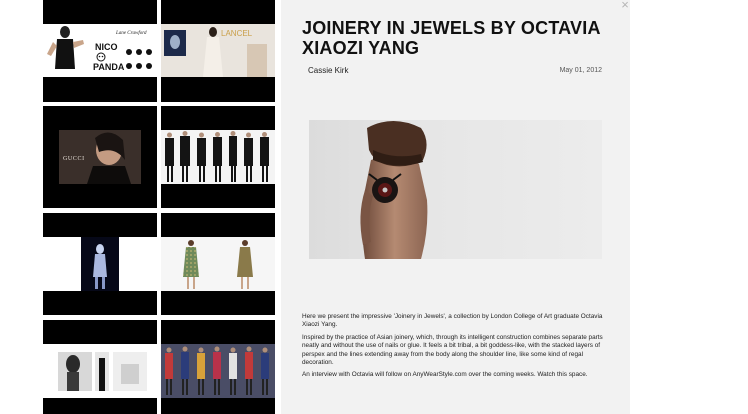  I want to click on article-author: Cassie Kirk, so click(328, 70).